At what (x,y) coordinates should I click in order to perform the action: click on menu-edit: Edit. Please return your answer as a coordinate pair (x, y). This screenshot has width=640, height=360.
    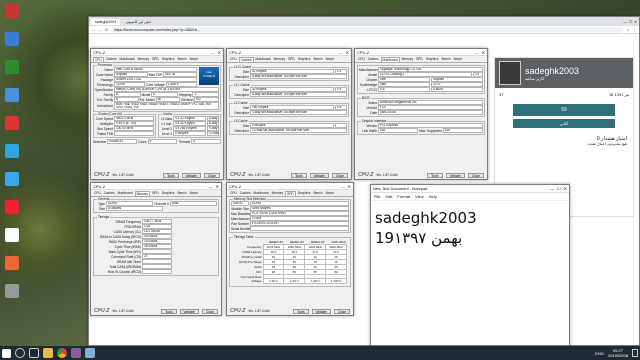
    Looking at the image, I should click on (388, 196).